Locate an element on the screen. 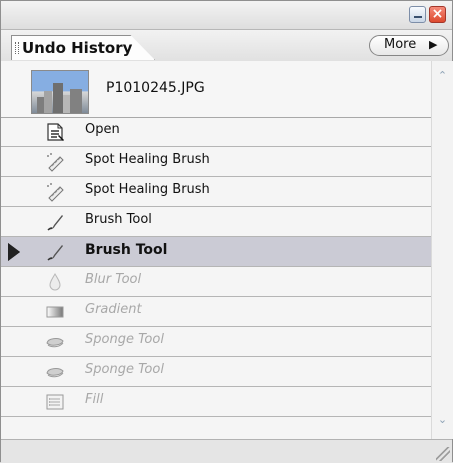 The height and width of the screenshot is (463, 453). snapshot-thumbnail is located at coordinates (60, 92).